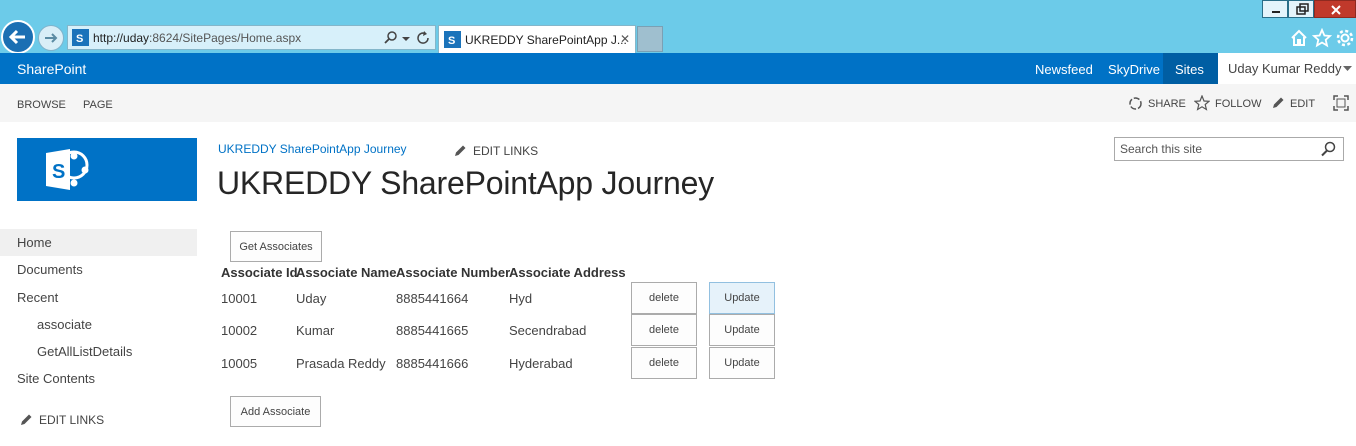 The height and width of the screenshot is (446, 1356). I want to click on quick-launch-associate: associate, so click(98, 324).